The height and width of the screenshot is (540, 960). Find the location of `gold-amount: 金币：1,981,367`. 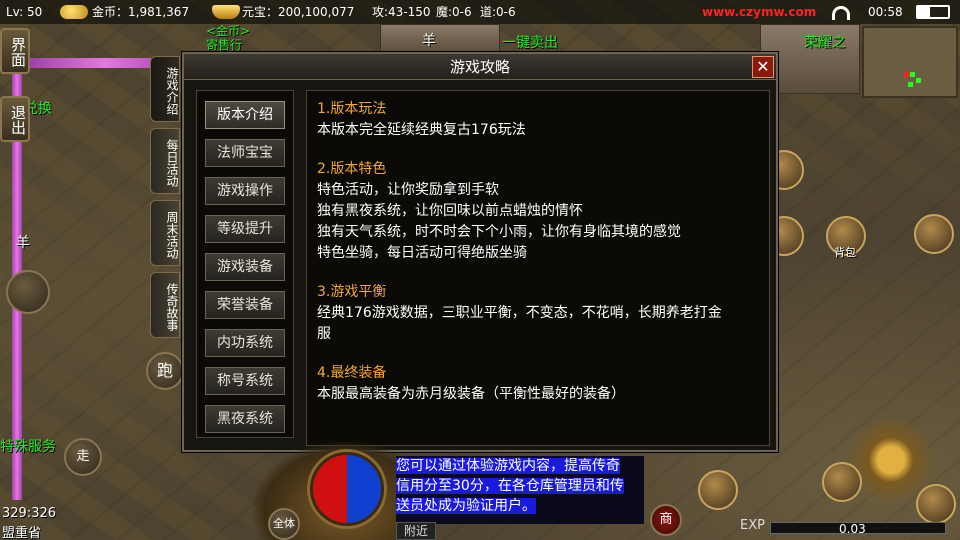

gold-amount: 金币：1,981,367 is located at coordinates (141, 12).